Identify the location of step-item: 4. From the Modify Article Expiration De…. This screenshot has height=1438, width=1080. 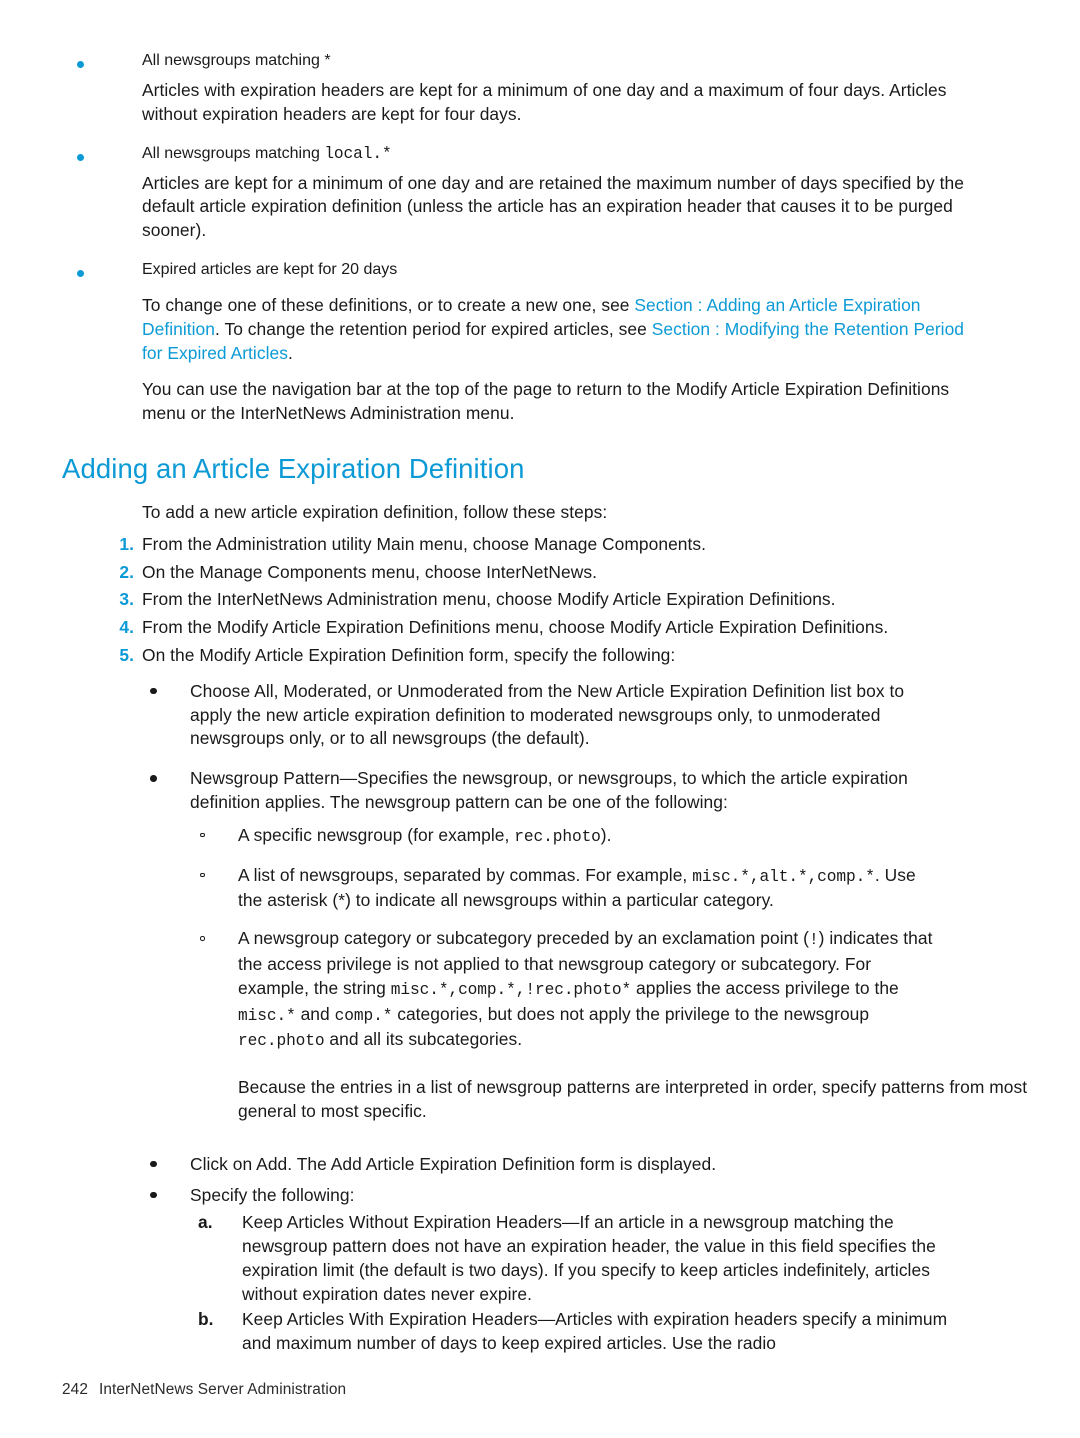
(522, 628).